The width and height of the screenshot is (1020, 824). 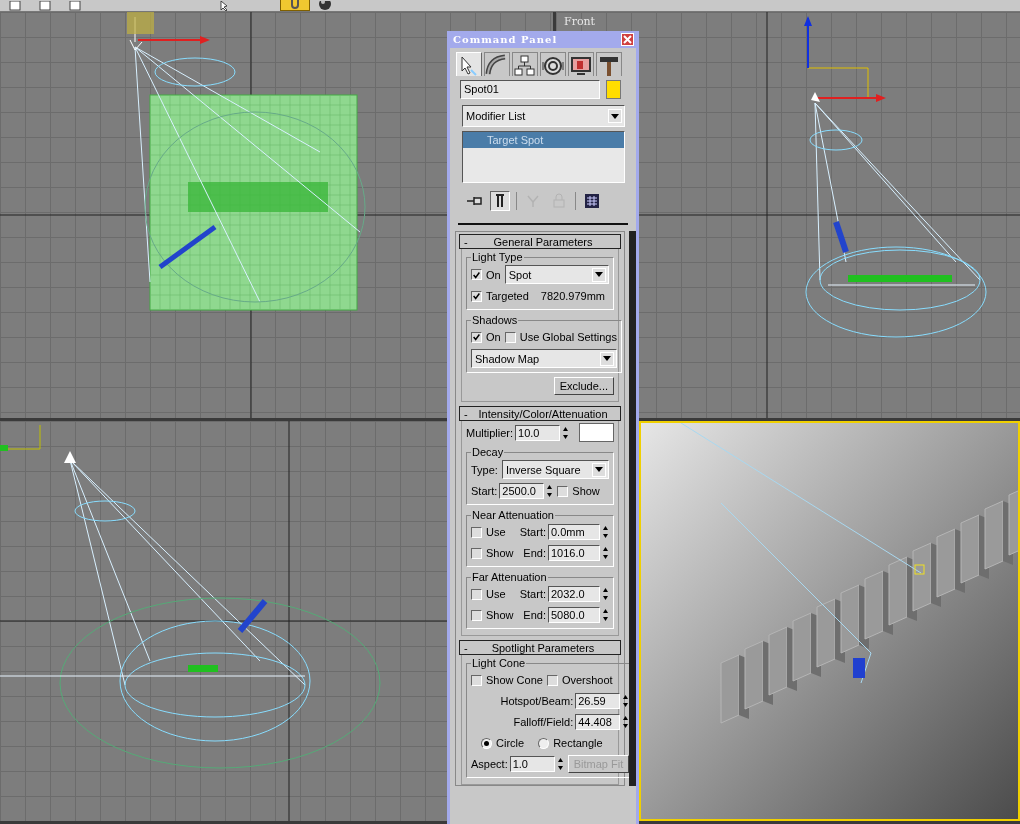 What do you see at coordinates (513, 515) in the screenshot?
I see `group-title: Near Attenuation` at bounding box center [513, 515].